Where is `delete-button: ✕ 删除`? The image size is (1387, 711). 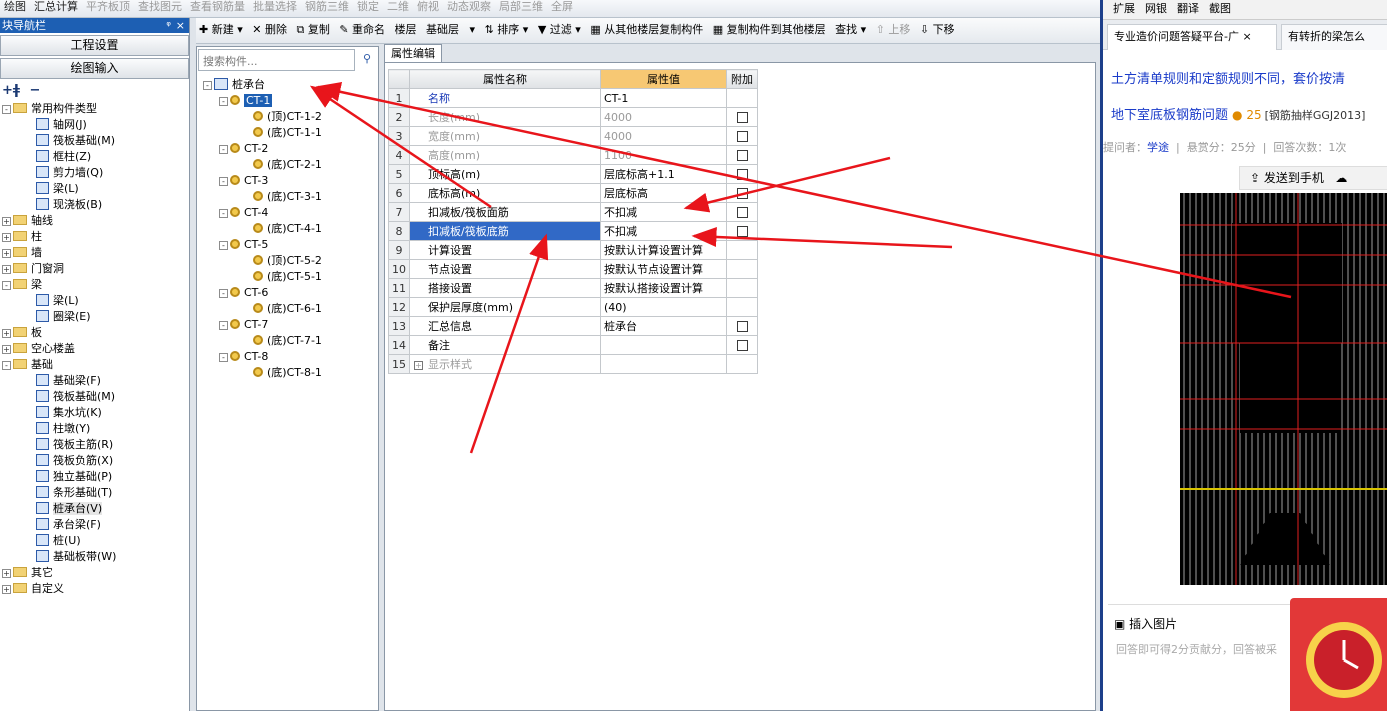 delete-button: ✕ 删除 is located at coordinates (269, 30).